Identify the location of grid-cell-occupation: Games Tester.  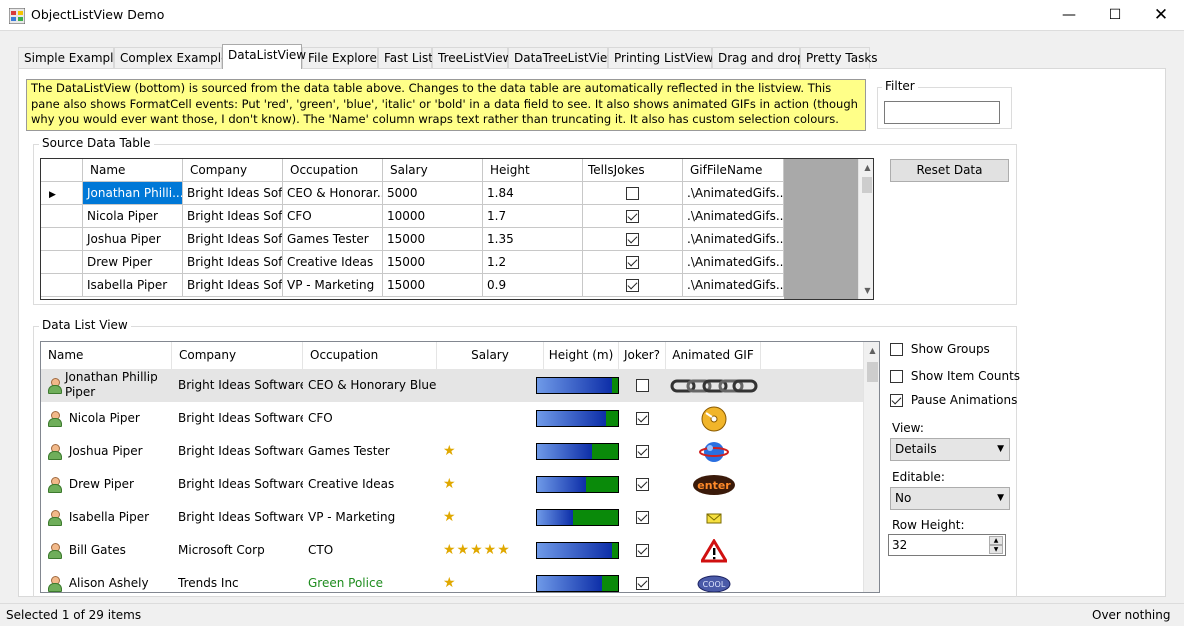
(333, 239).